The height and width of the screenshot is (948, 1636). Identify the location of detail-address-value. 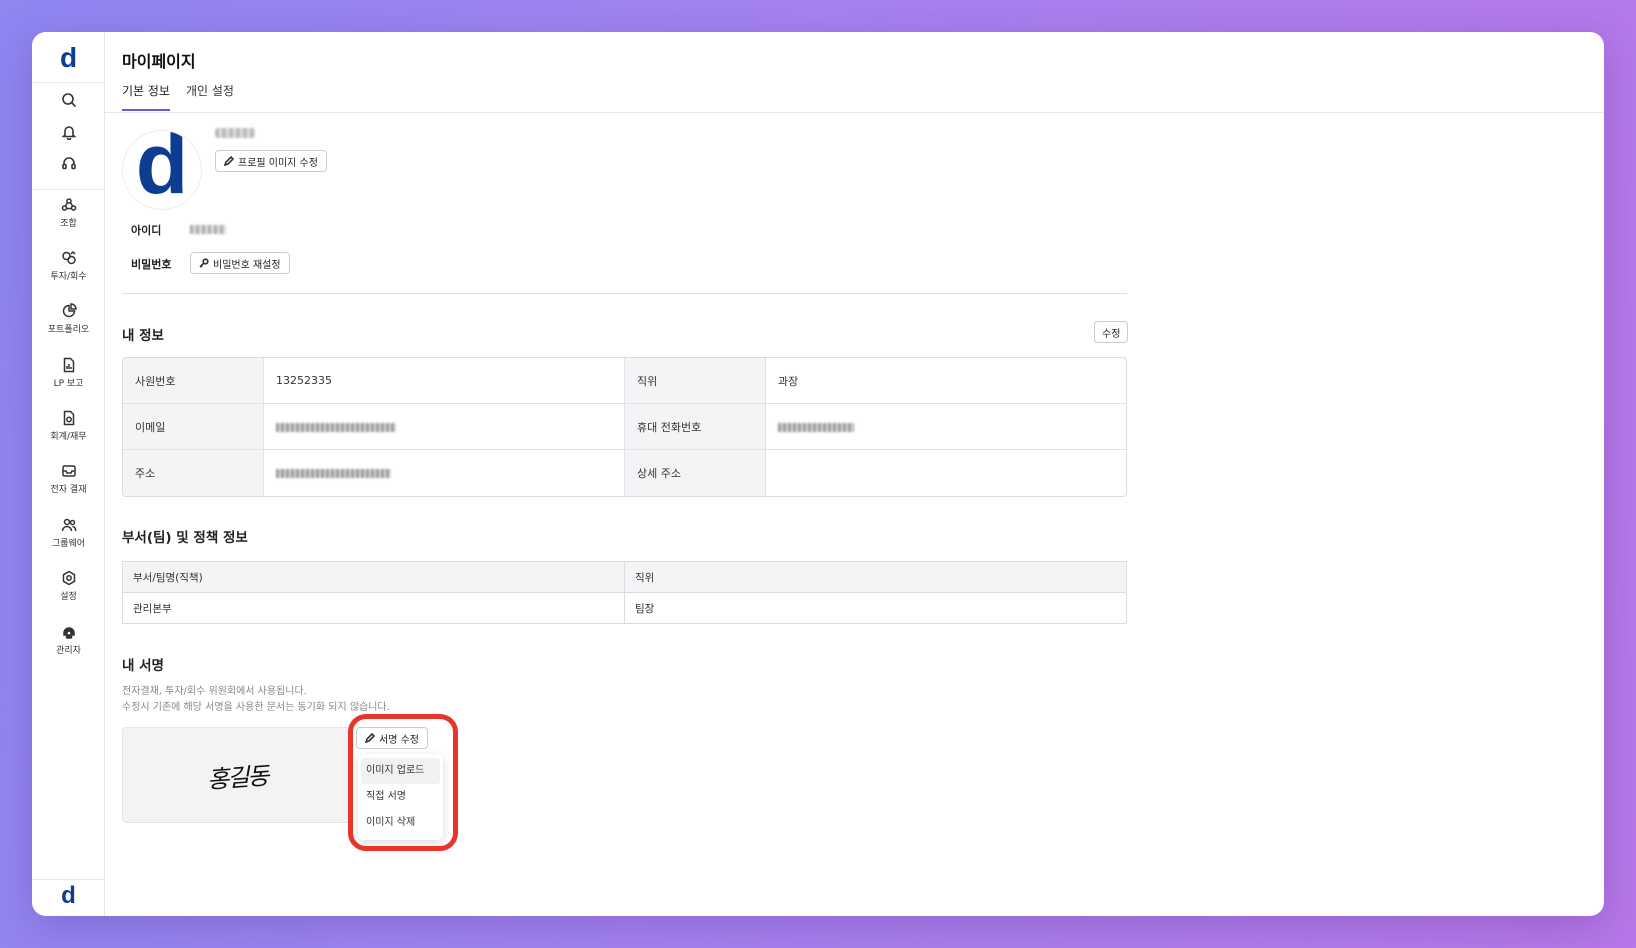
(946, 473).